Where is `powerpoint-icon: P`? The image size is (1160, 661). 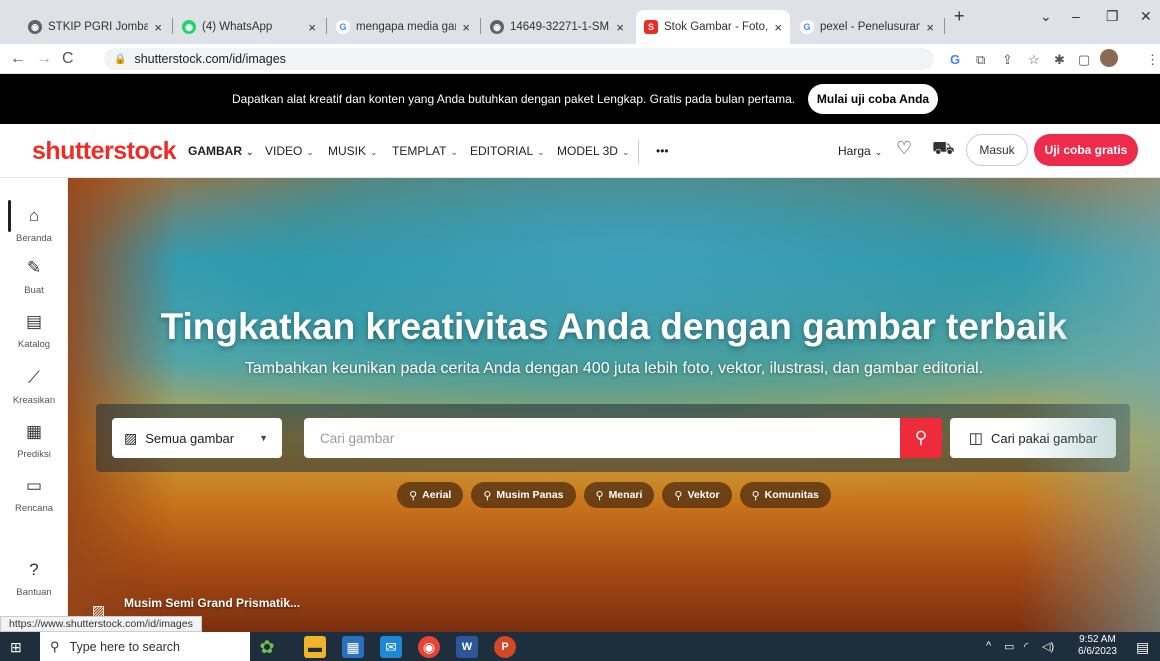
powerpoint-icon: P is located at coordinates (505, 647).